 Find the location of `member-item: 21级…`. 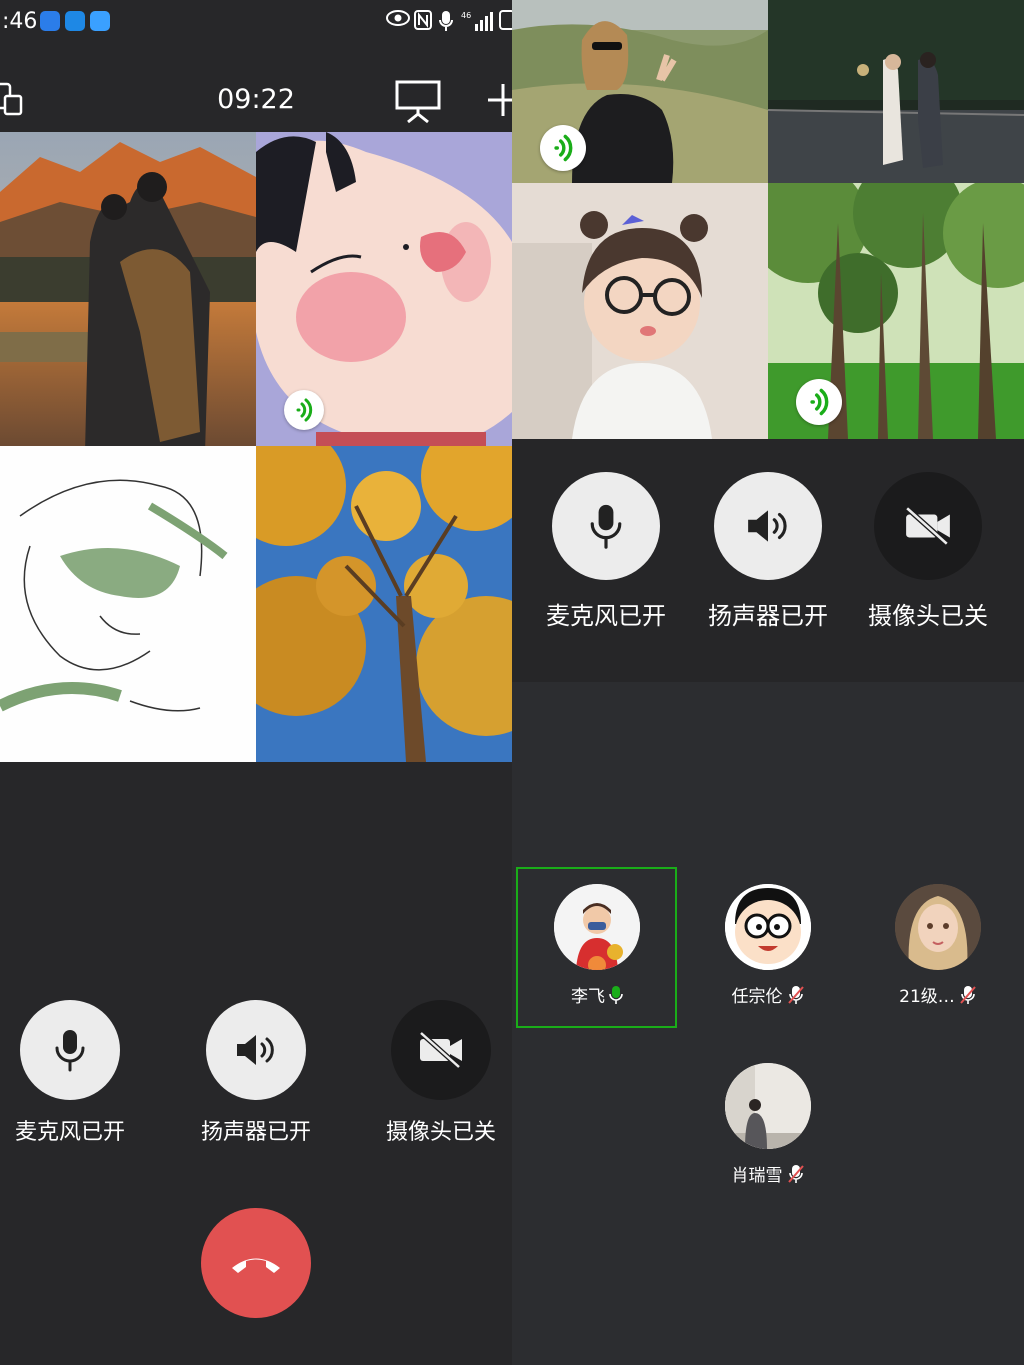

member-item: 21级… is located at coordinates (938, 945).